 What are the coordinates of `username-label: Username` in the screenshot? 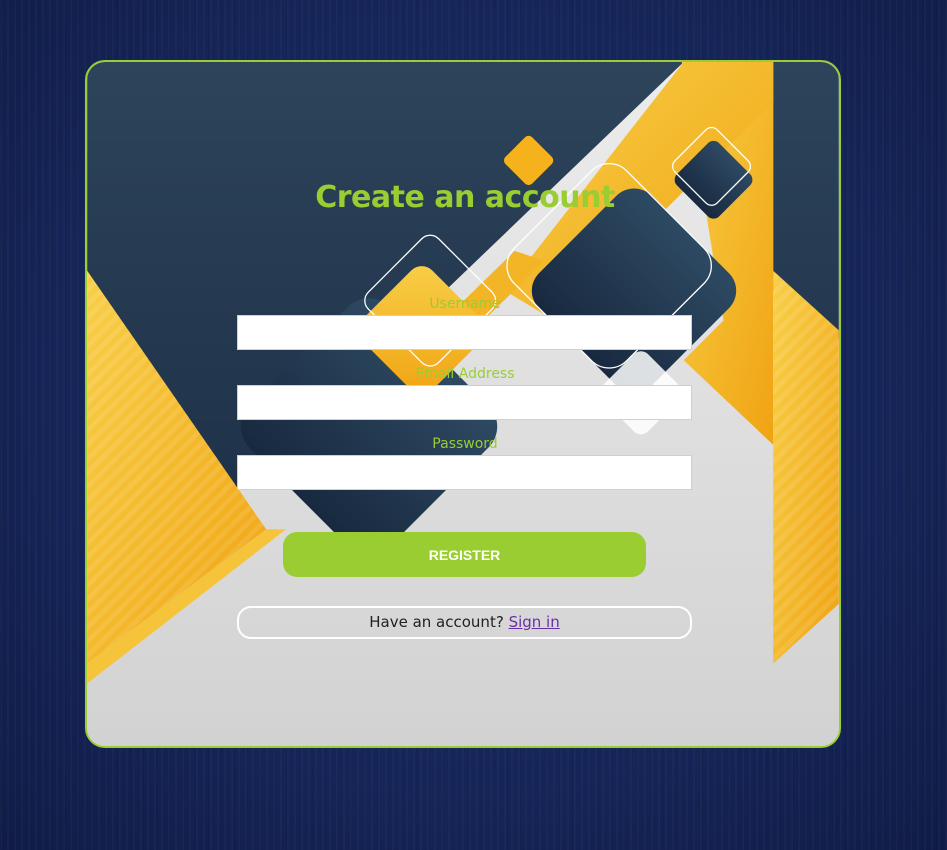 It's located at (465, 304).